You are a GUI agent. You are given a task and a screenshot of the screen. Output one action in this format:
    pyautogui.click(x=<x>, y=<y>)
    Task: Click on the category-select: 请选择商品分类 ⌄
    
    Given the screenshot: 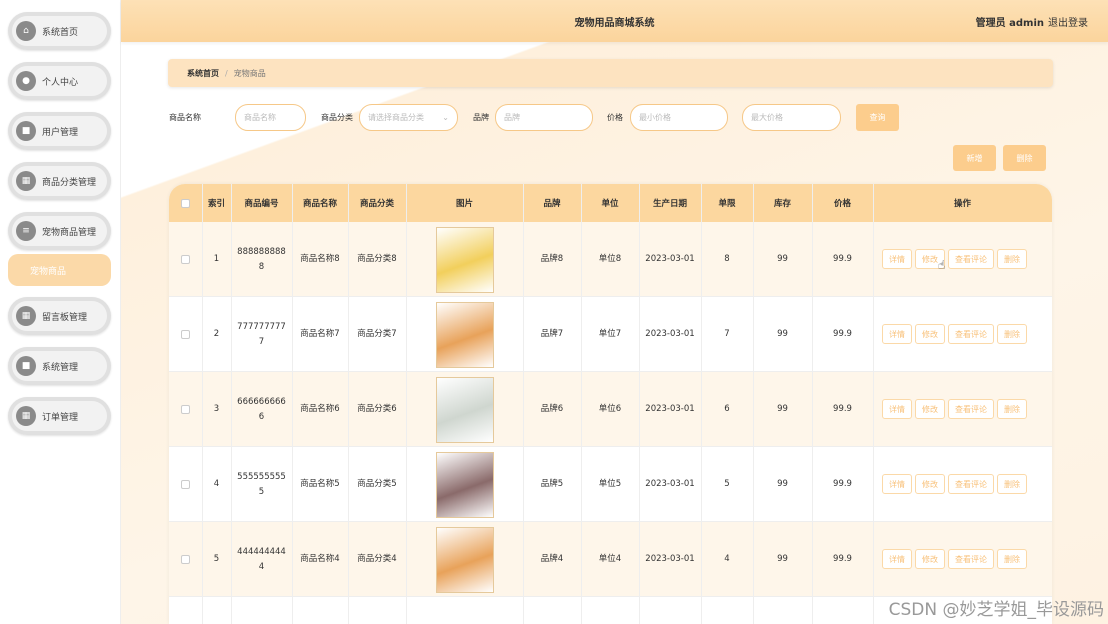 What is the action you would take?
    pyautogui.click(x=408, y=117)
    